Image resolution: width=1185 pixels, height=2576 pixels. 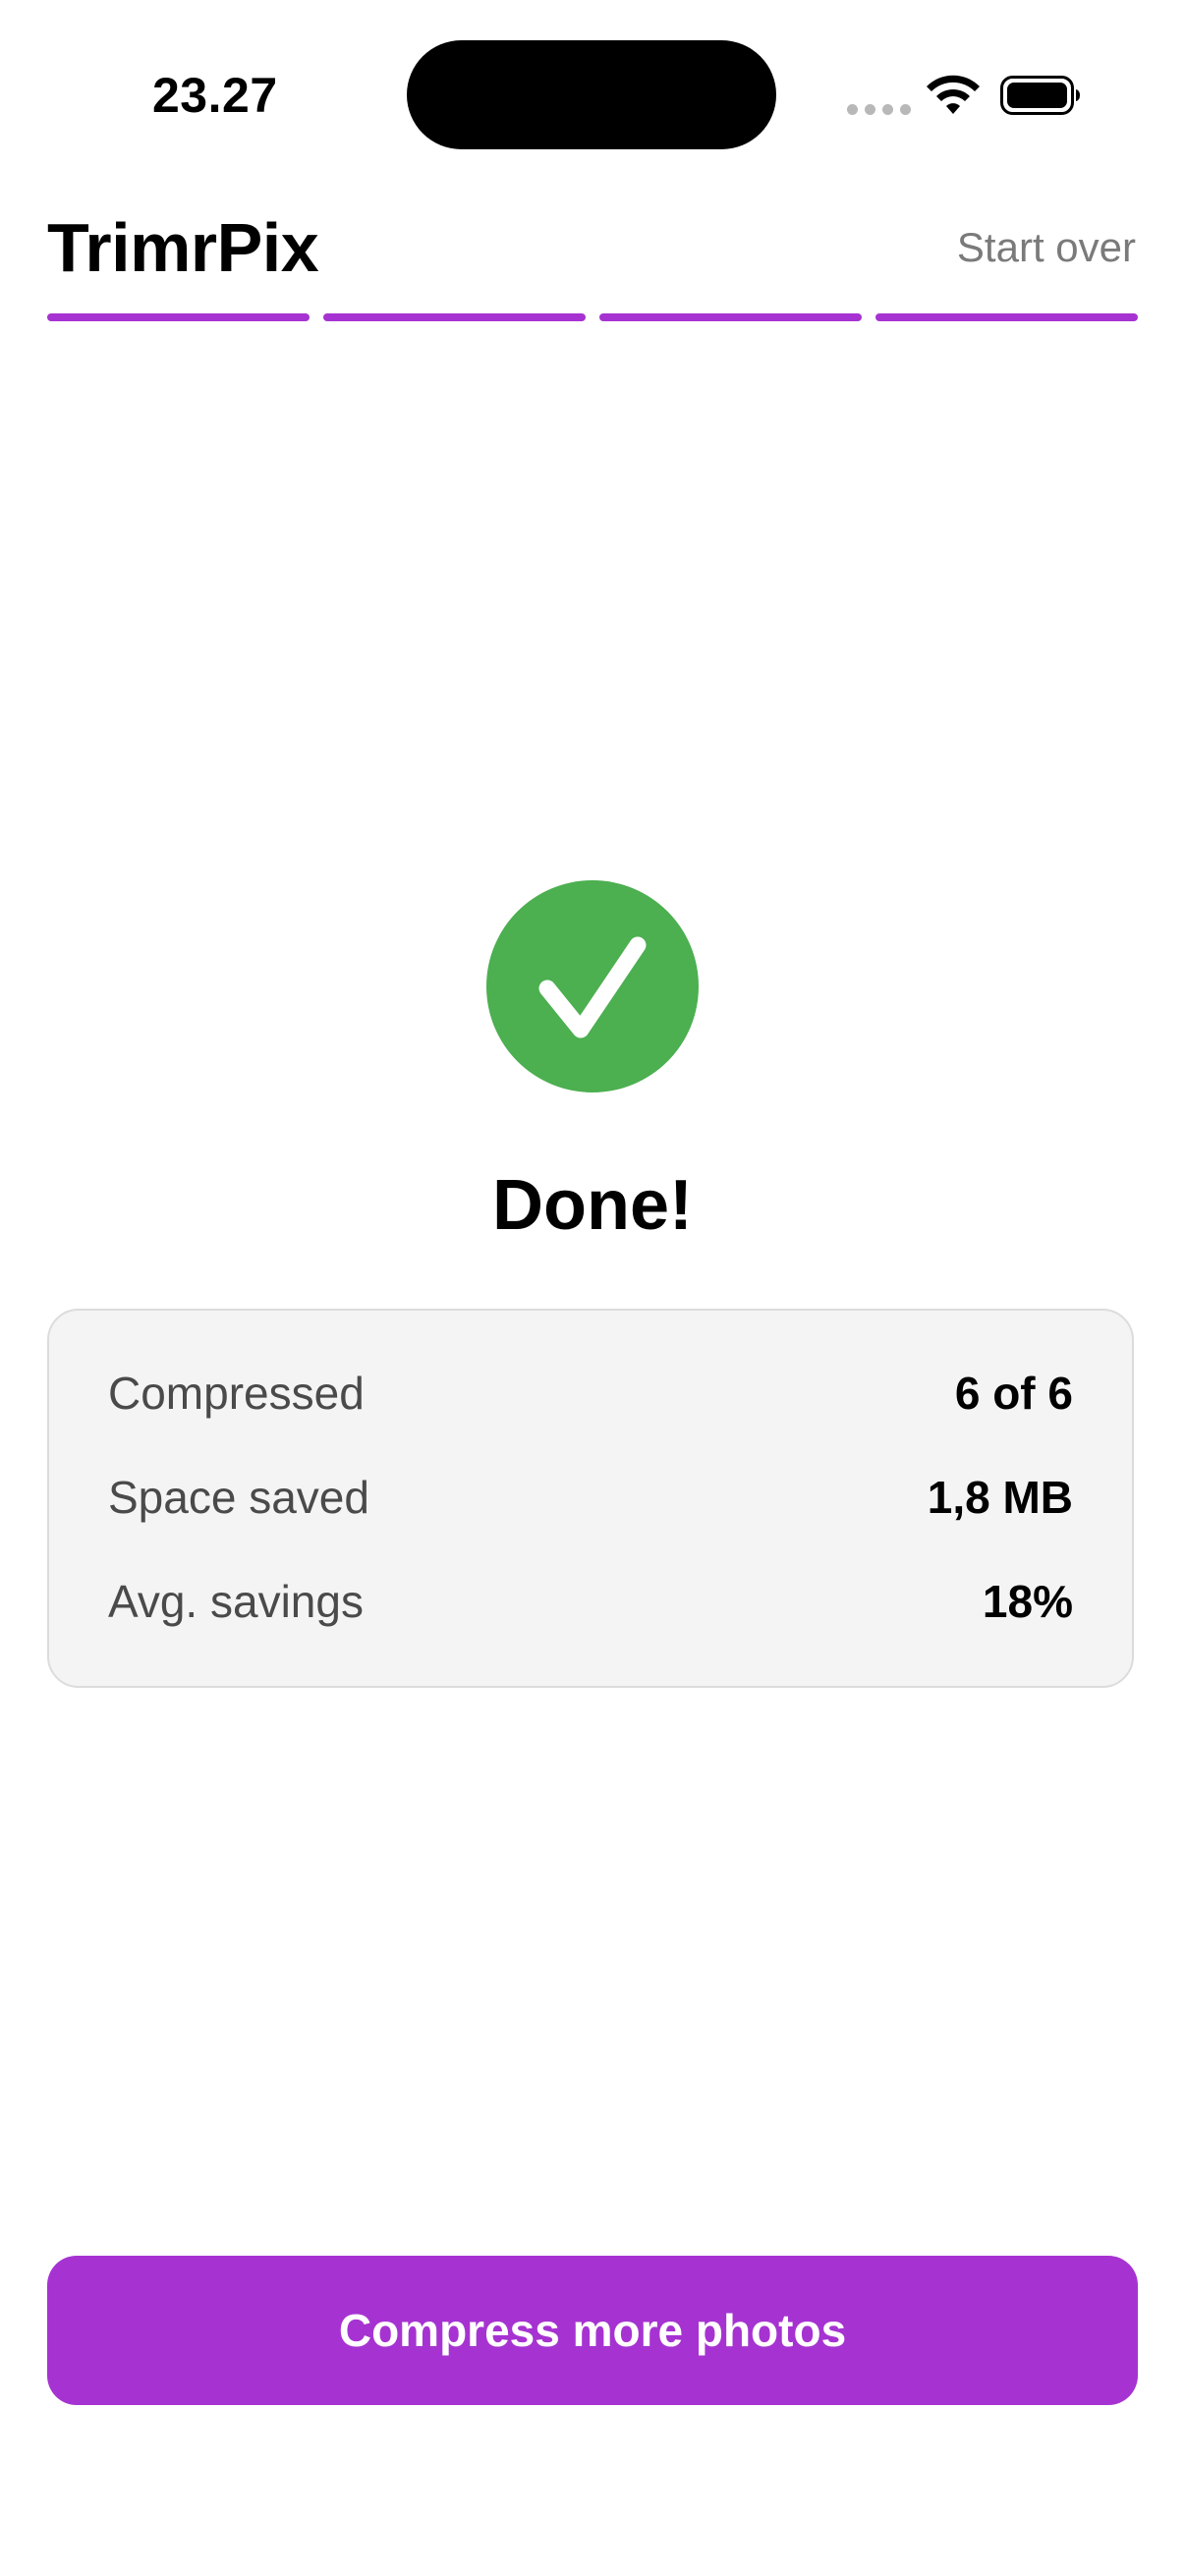 I want to click on wifi-icon, so click(x=954, y=94).